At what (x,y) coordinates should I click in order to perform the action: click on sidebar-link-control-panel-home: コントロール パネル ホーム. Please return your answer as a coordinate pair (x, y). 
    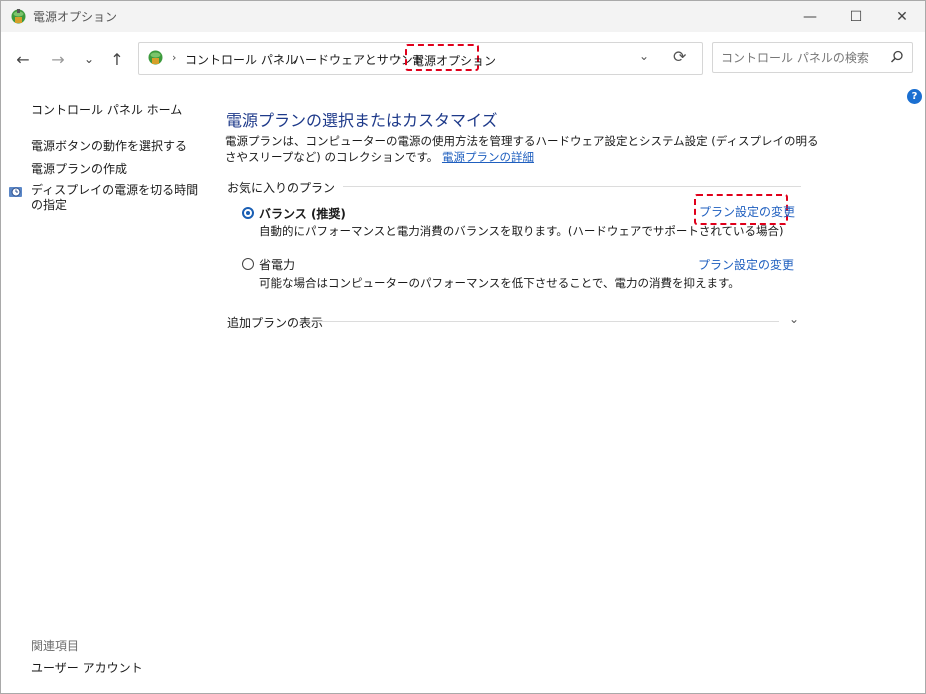
    Looking at the image, I should click on (106, 109).